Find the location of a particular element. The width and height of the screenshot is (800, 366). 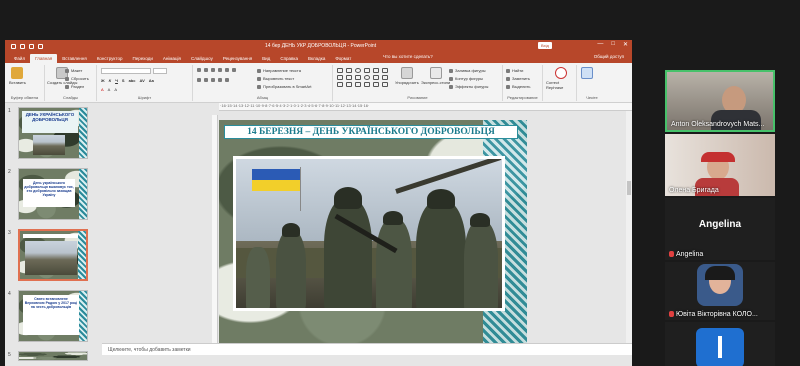

mic-muted-icon is located at coordinates (671, 254).